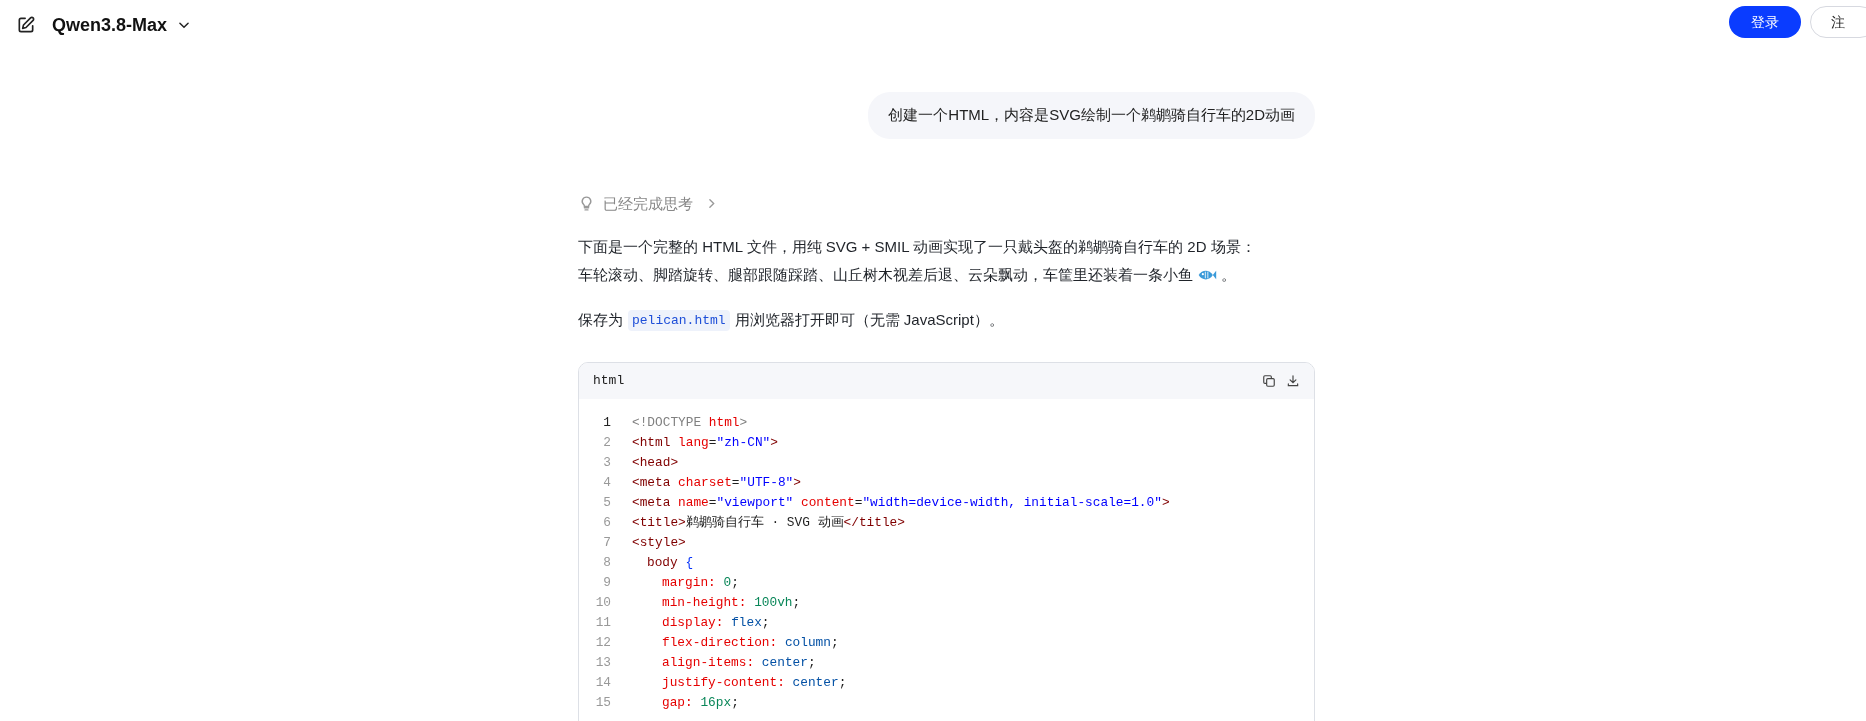  What do you see at coordinates (603, 702) in the screenshot?
I see `line-number: 15` at bounding box center [603, 702].